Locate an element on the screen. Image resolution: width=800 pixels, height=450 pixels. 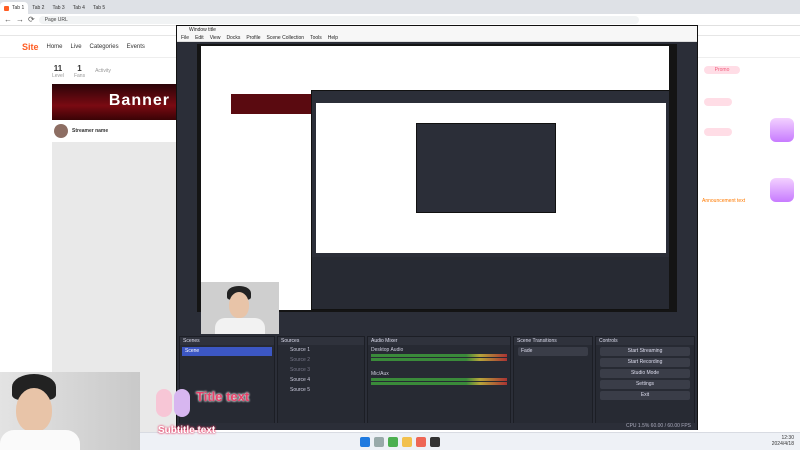
mixer-track-label: Desktop Audio is located at coordinates (387, 350).